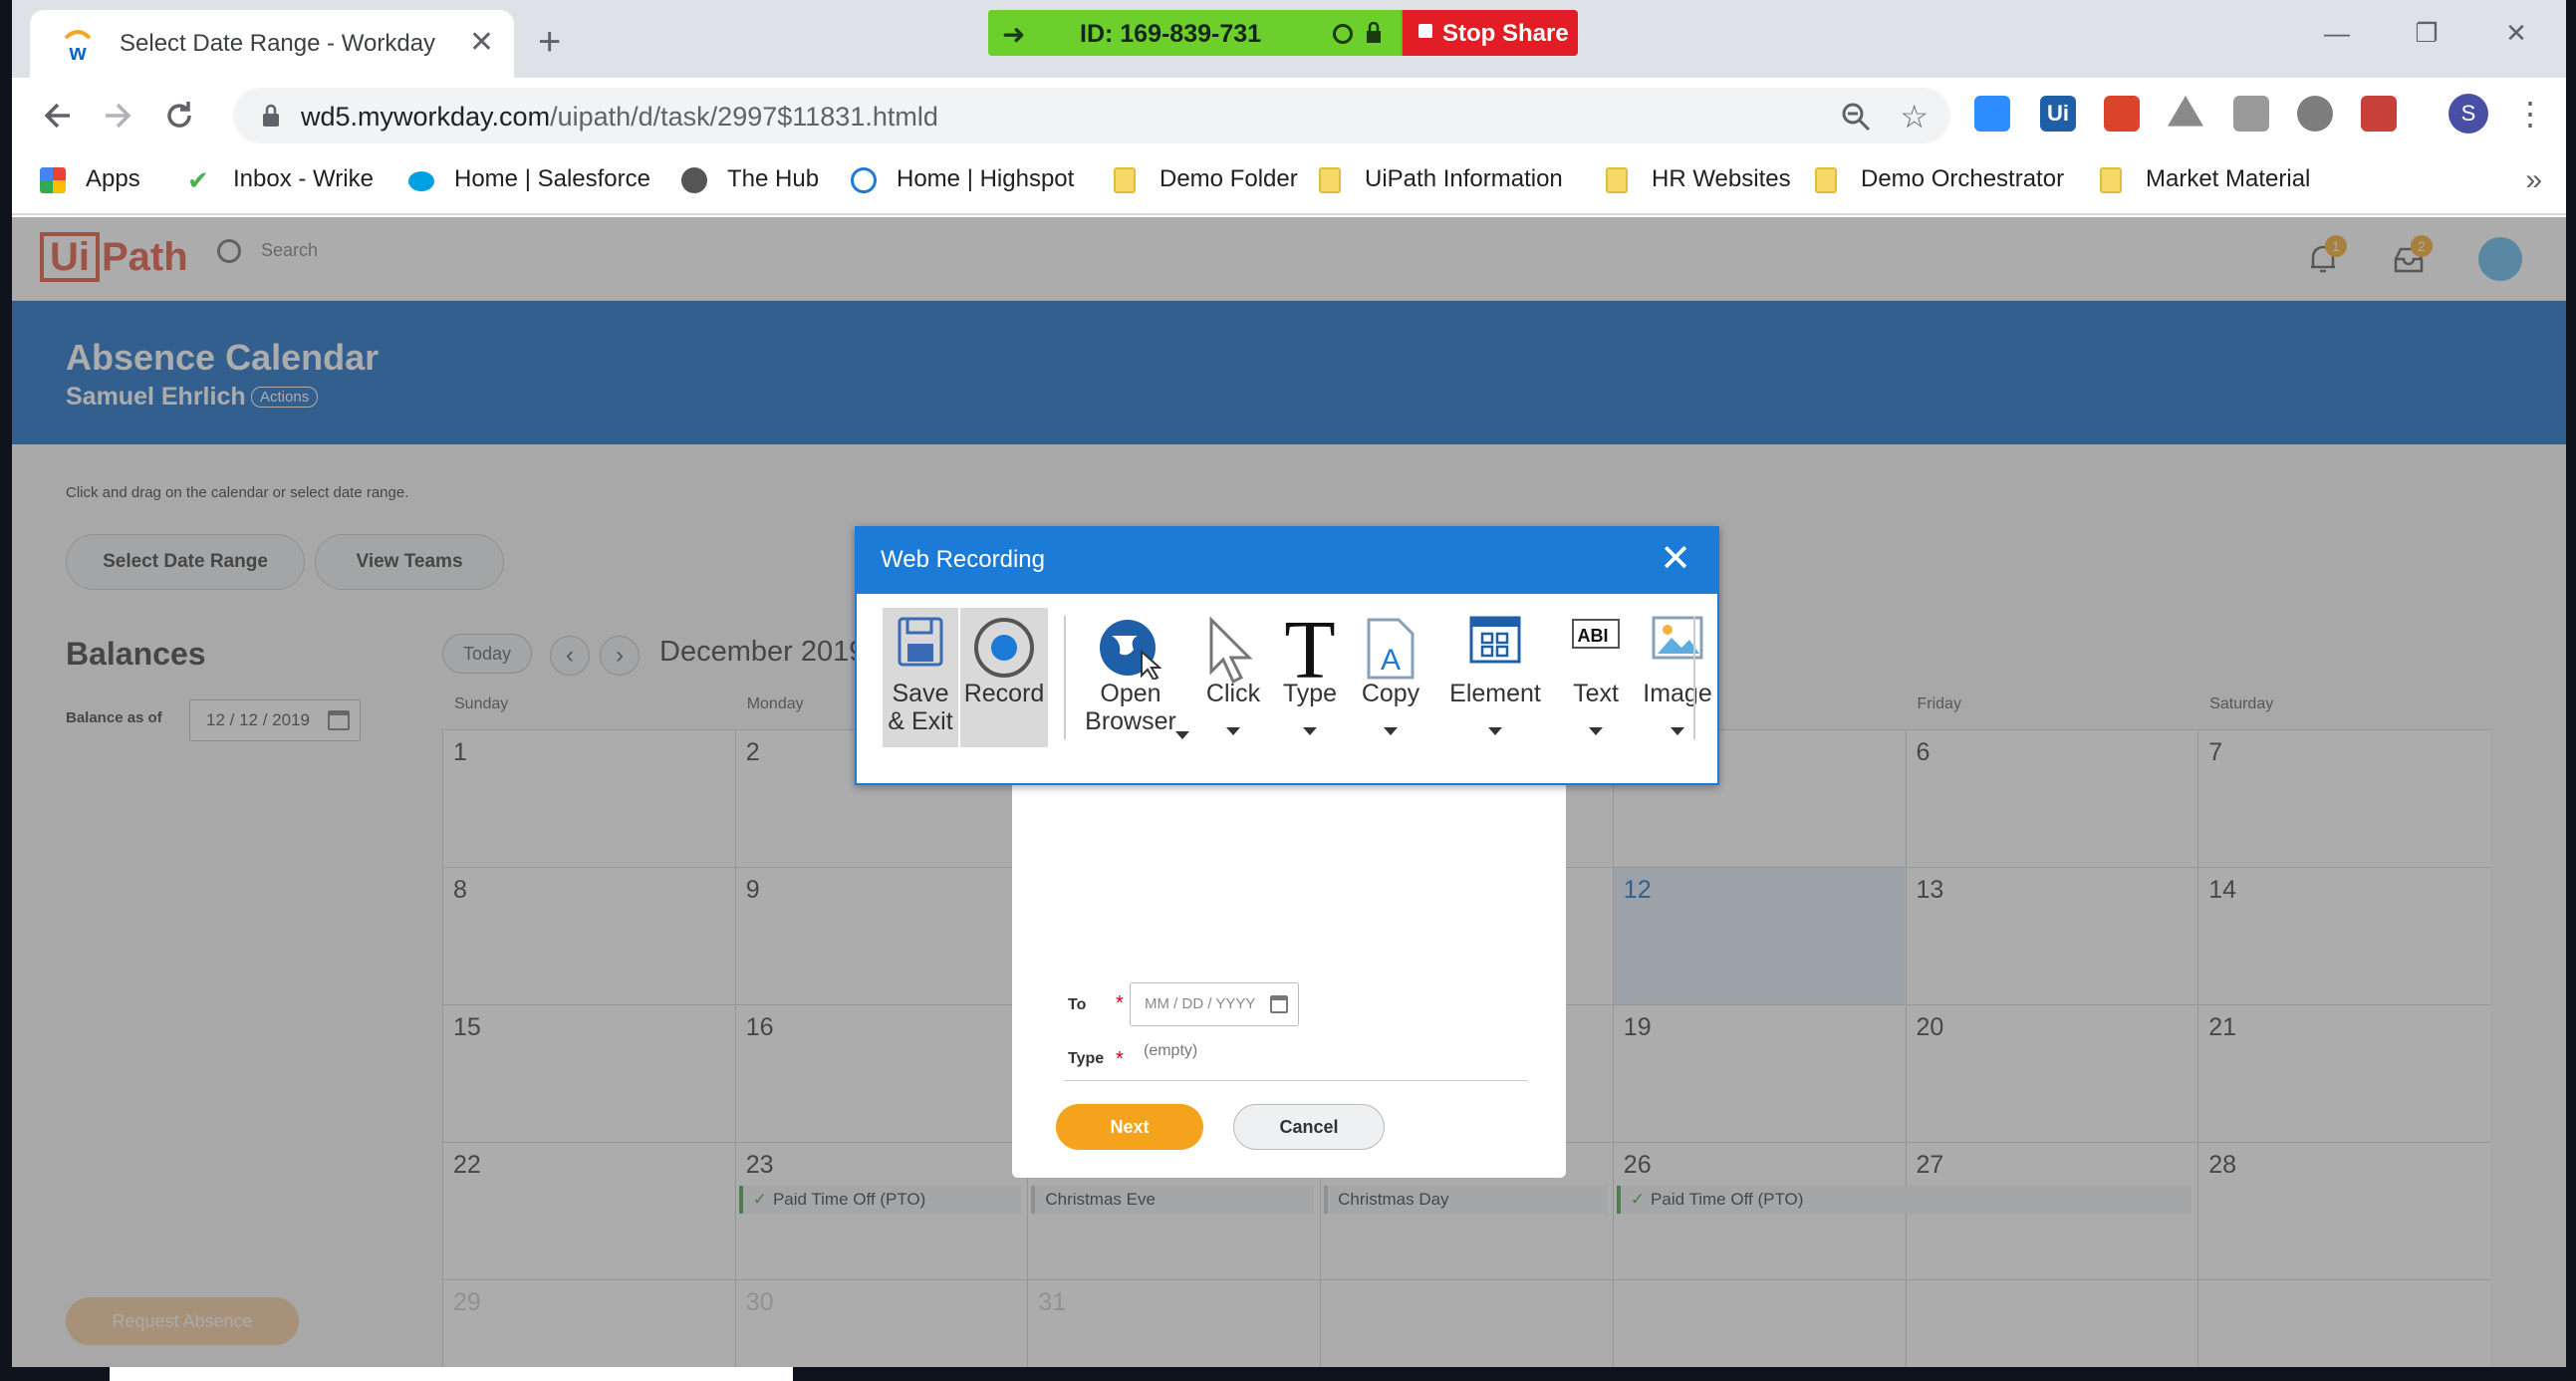  What do you see at coordinates (2530, 114) in the screenshot?
I see `browser-menu-icon: ⋮` at bounding box center [2530, 114].